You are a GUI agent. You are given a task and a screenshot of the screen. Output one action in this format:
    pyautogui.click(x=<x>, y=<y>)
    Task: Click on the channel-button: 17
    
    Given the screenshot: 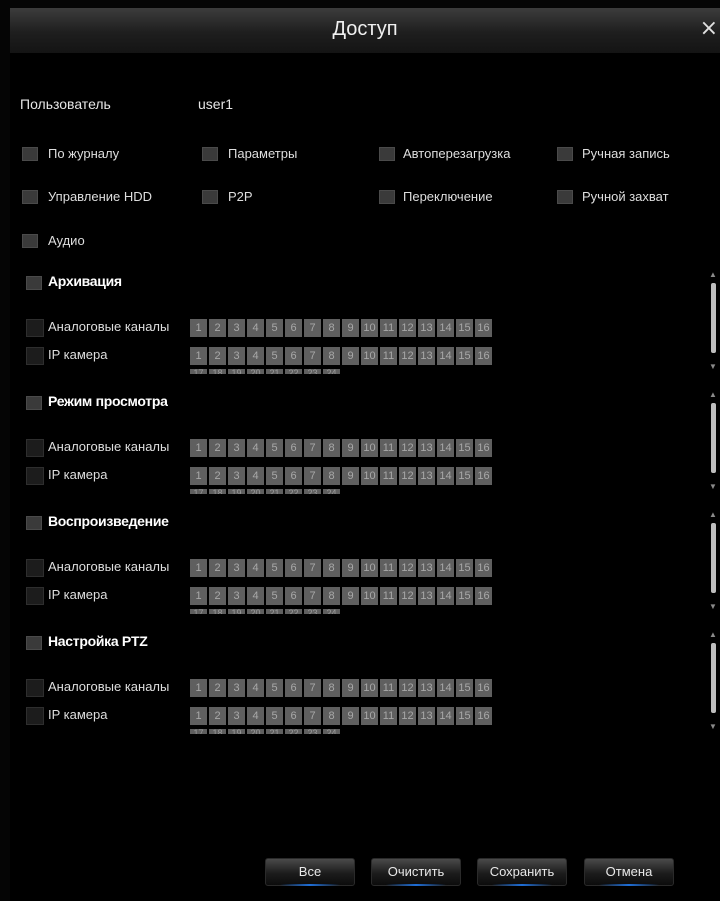 What is the action you would take?
    pyautogui.click(x=198, y=491)
    